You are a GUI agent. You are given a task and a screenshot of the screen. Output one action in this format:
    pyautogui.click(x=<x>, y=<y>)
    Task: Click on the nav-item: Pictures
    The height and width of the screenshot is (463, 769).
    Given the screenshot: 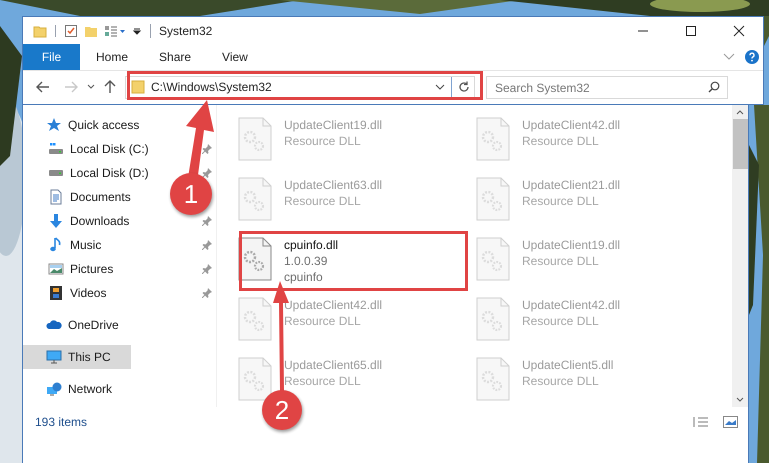 What is the action you would take?
    pyautogui.click(x=83, y=269)
    